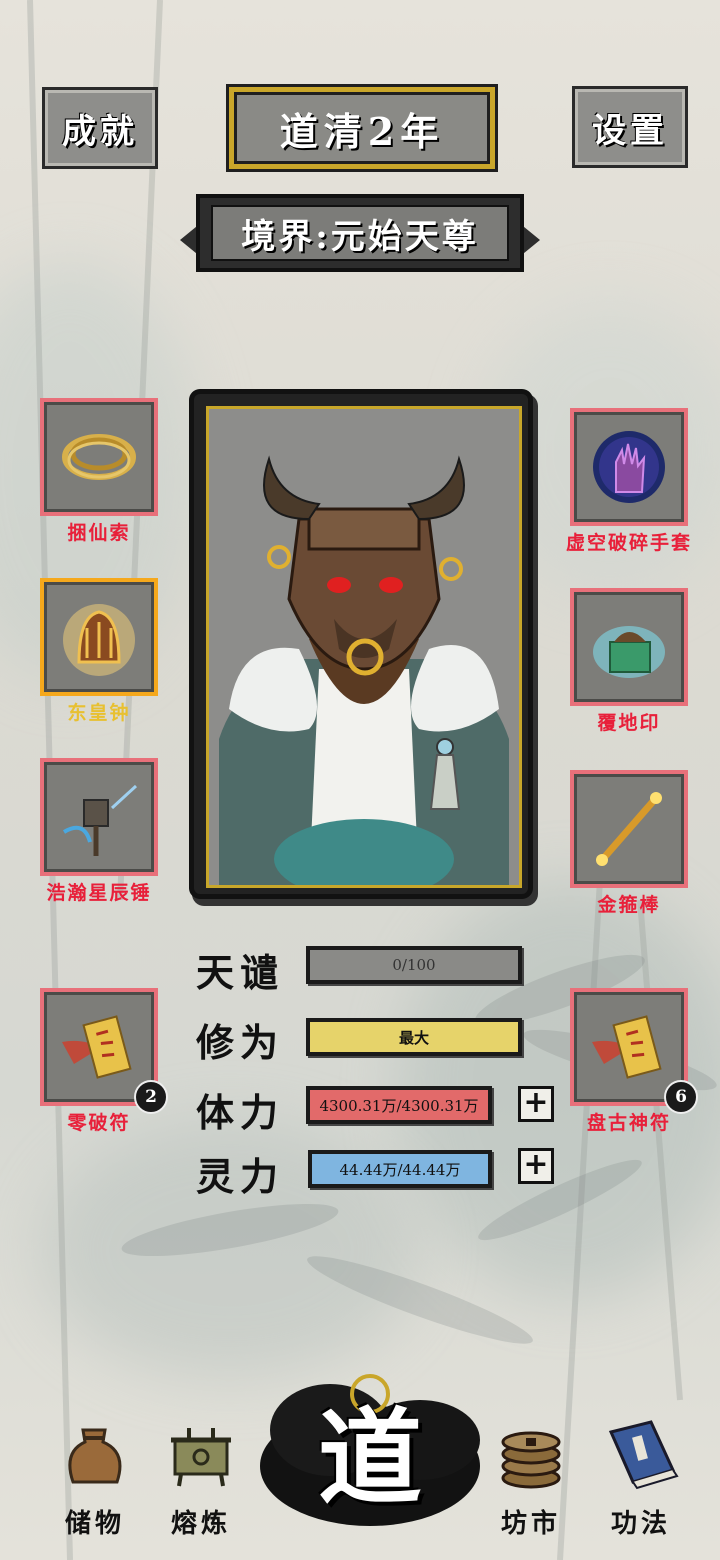  Describe the element at coordinates (629, 723) in the screenshot. I see `equip-name: 覆地印` at that location.